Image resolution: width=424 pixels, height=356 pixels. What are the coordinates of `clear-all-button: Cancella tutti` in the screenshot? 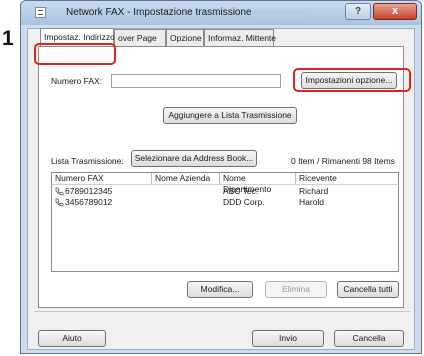 It's located at (368, 289).